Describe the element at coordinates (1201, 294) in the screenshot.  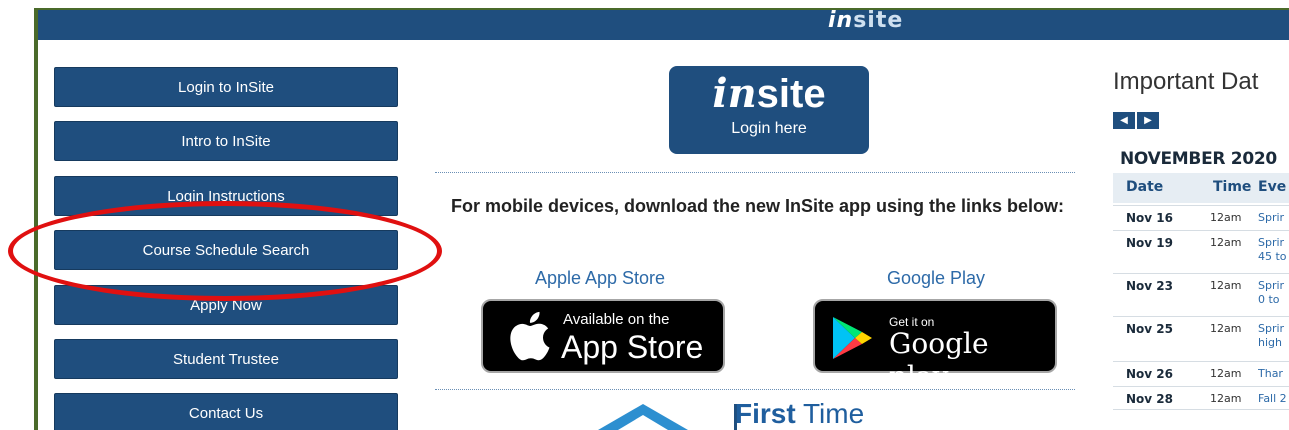
I see `calendar-row: Nov 23 12am Sprir 0 to` at that location.